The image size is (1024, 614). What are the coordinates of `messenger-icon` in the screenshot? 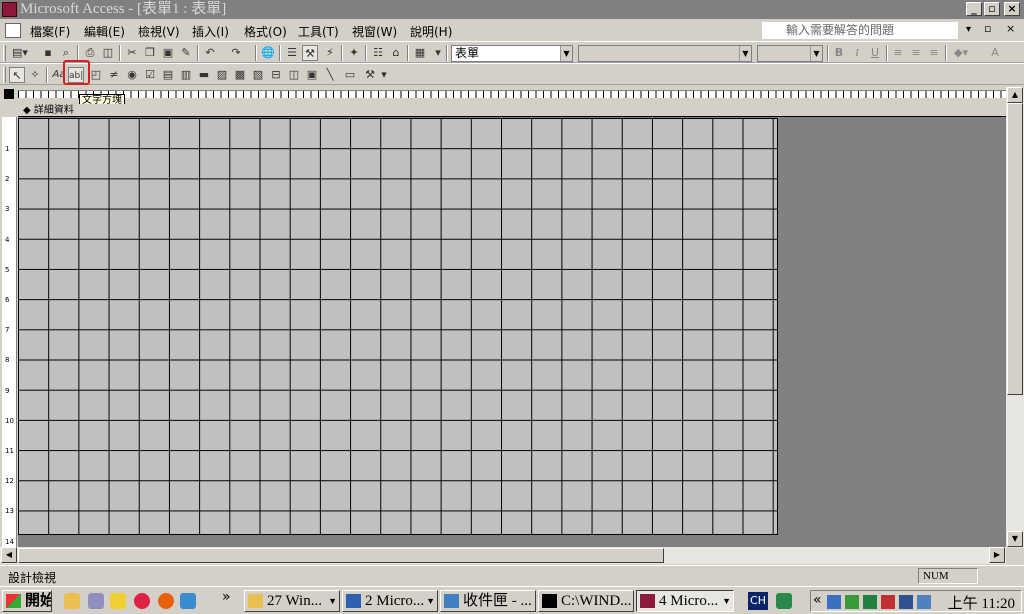 It's located at (118, 601).